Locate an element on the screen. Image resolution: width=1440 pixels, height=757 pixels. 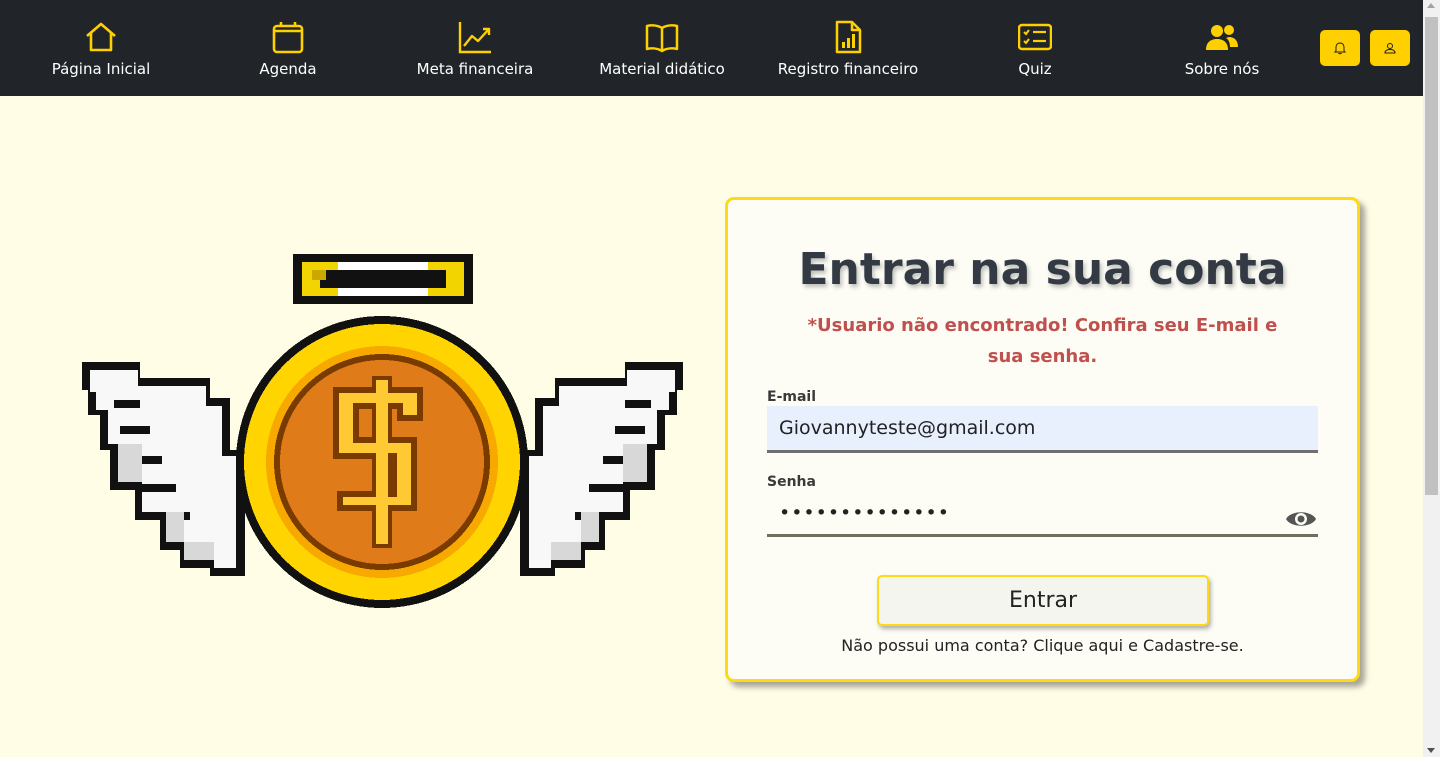
bell-icon is located at coordinates (1340, 48).